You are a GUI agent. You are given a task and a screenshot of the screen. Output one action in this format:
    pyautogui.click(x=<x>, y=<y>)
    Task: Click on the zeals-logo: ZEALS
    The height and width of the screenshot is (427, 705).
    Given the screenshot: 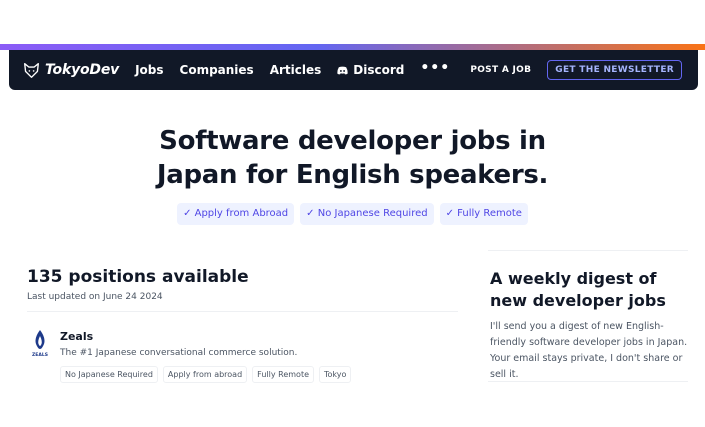 What is the action you would take?
    pyautogui.click(x=40, y=343)
    